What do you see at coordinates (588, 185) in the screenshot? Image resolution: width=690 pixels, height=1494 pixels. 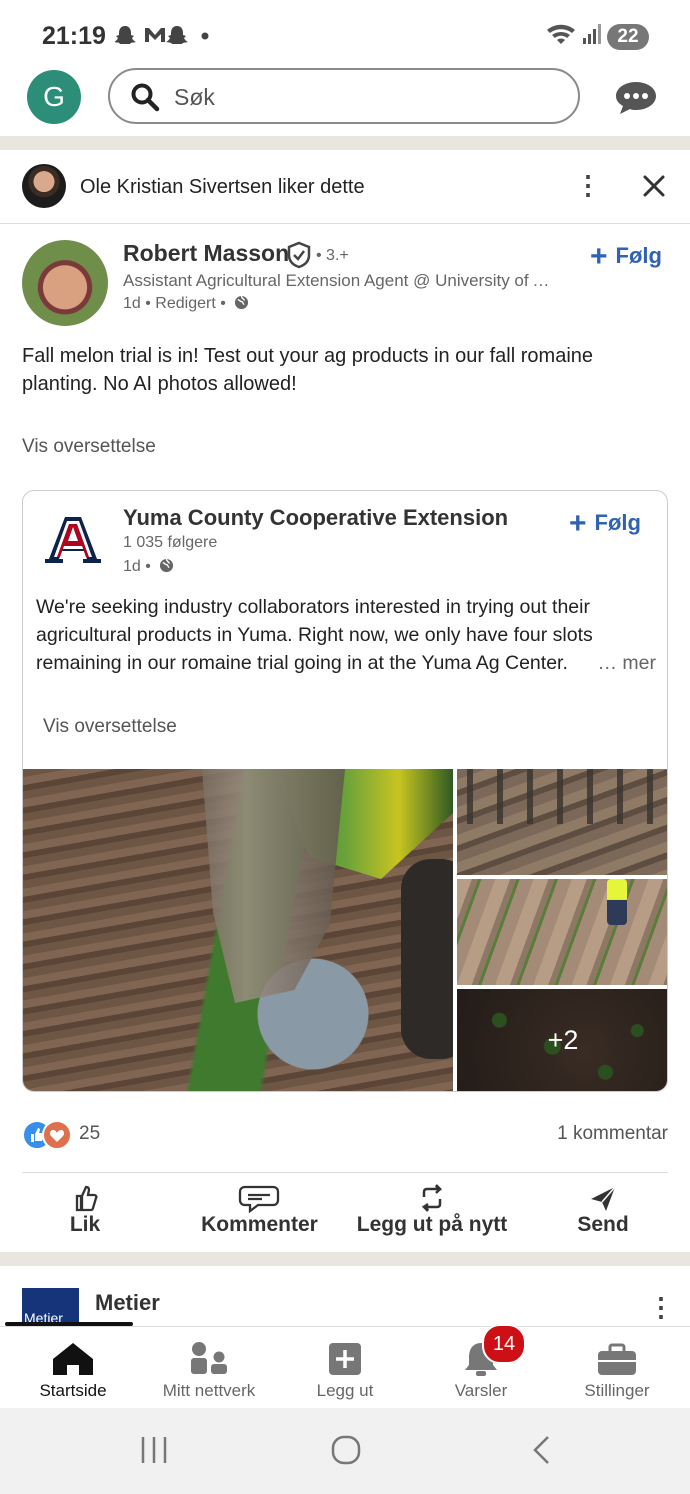 I see `more-options-icon: ⋮` at bounding box center [588, 185].